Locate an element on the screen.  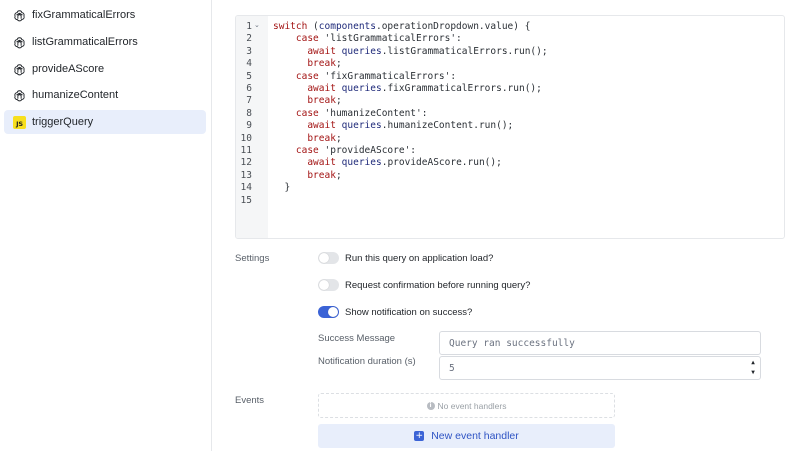
query-item-listGrammaticalErrors: listGrammaticalErrors is located at coordinates (105, 42).